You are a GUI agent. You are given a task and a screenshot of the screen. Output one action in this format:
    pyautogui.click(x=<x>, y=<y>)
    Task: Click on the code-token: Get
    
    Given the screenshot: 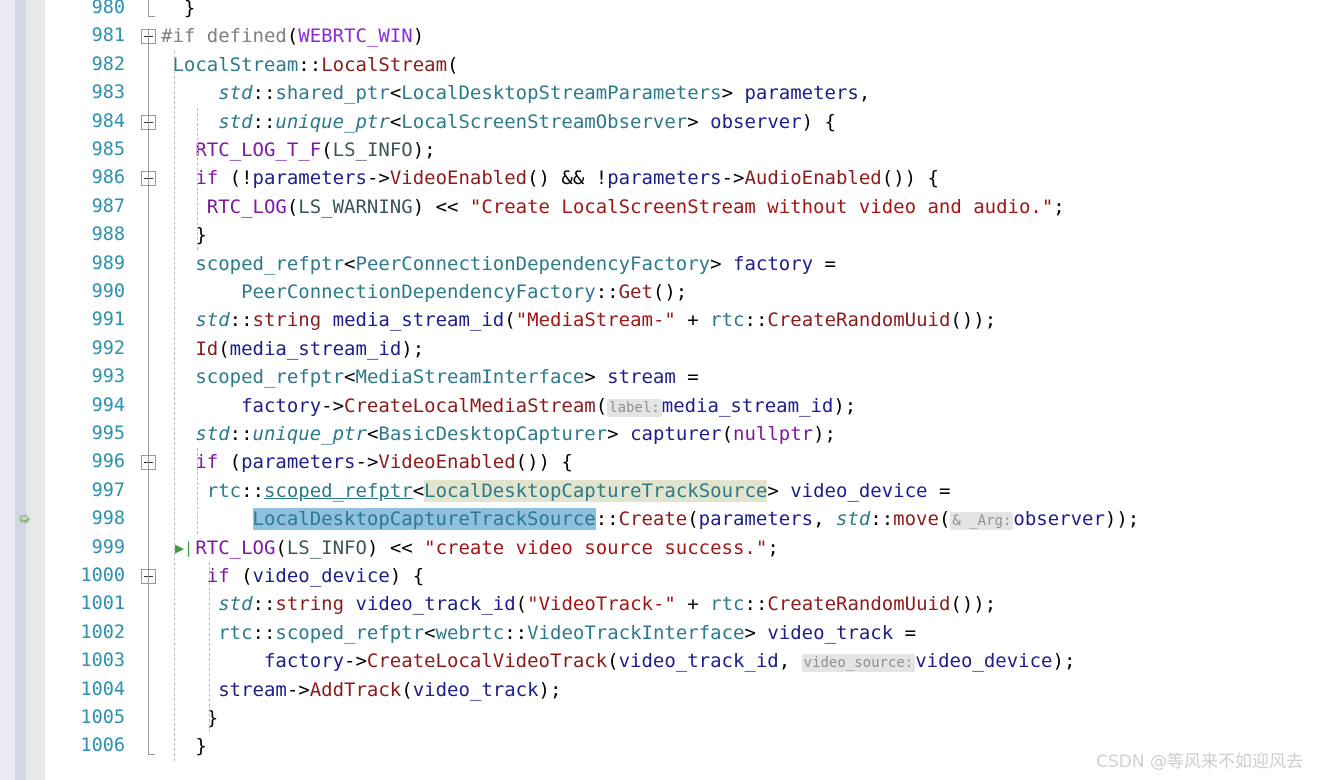 What is the action you would take?
    pyautogui.click(x=635, y=292)
    